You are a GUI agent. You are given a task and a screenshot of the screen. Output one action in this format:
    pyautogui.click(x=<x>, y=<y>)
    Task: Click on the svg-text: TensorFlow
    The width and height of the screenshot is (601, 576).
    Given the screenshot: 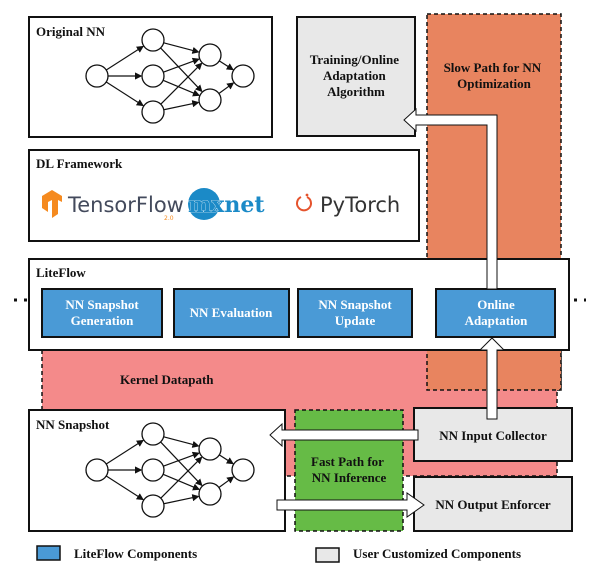 What is the action you would take?
    pyautogui.click(x=125, y=205)
    